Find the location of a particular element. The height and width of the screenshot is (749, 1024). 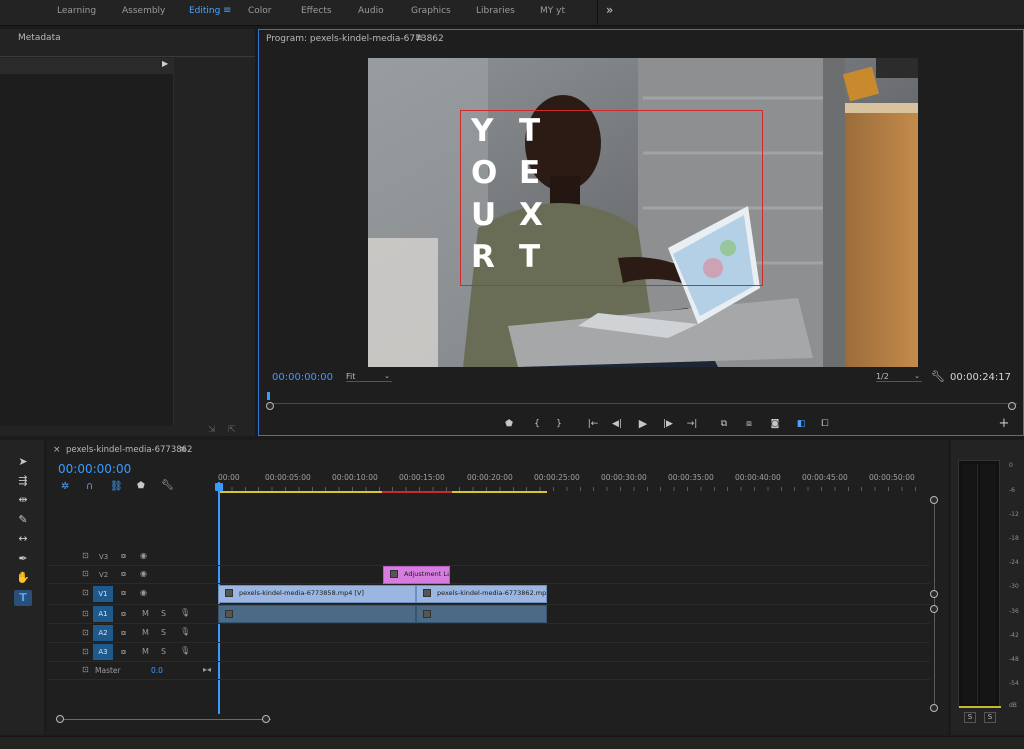

zoom-scrollbar is located at coordinates (166, 719).